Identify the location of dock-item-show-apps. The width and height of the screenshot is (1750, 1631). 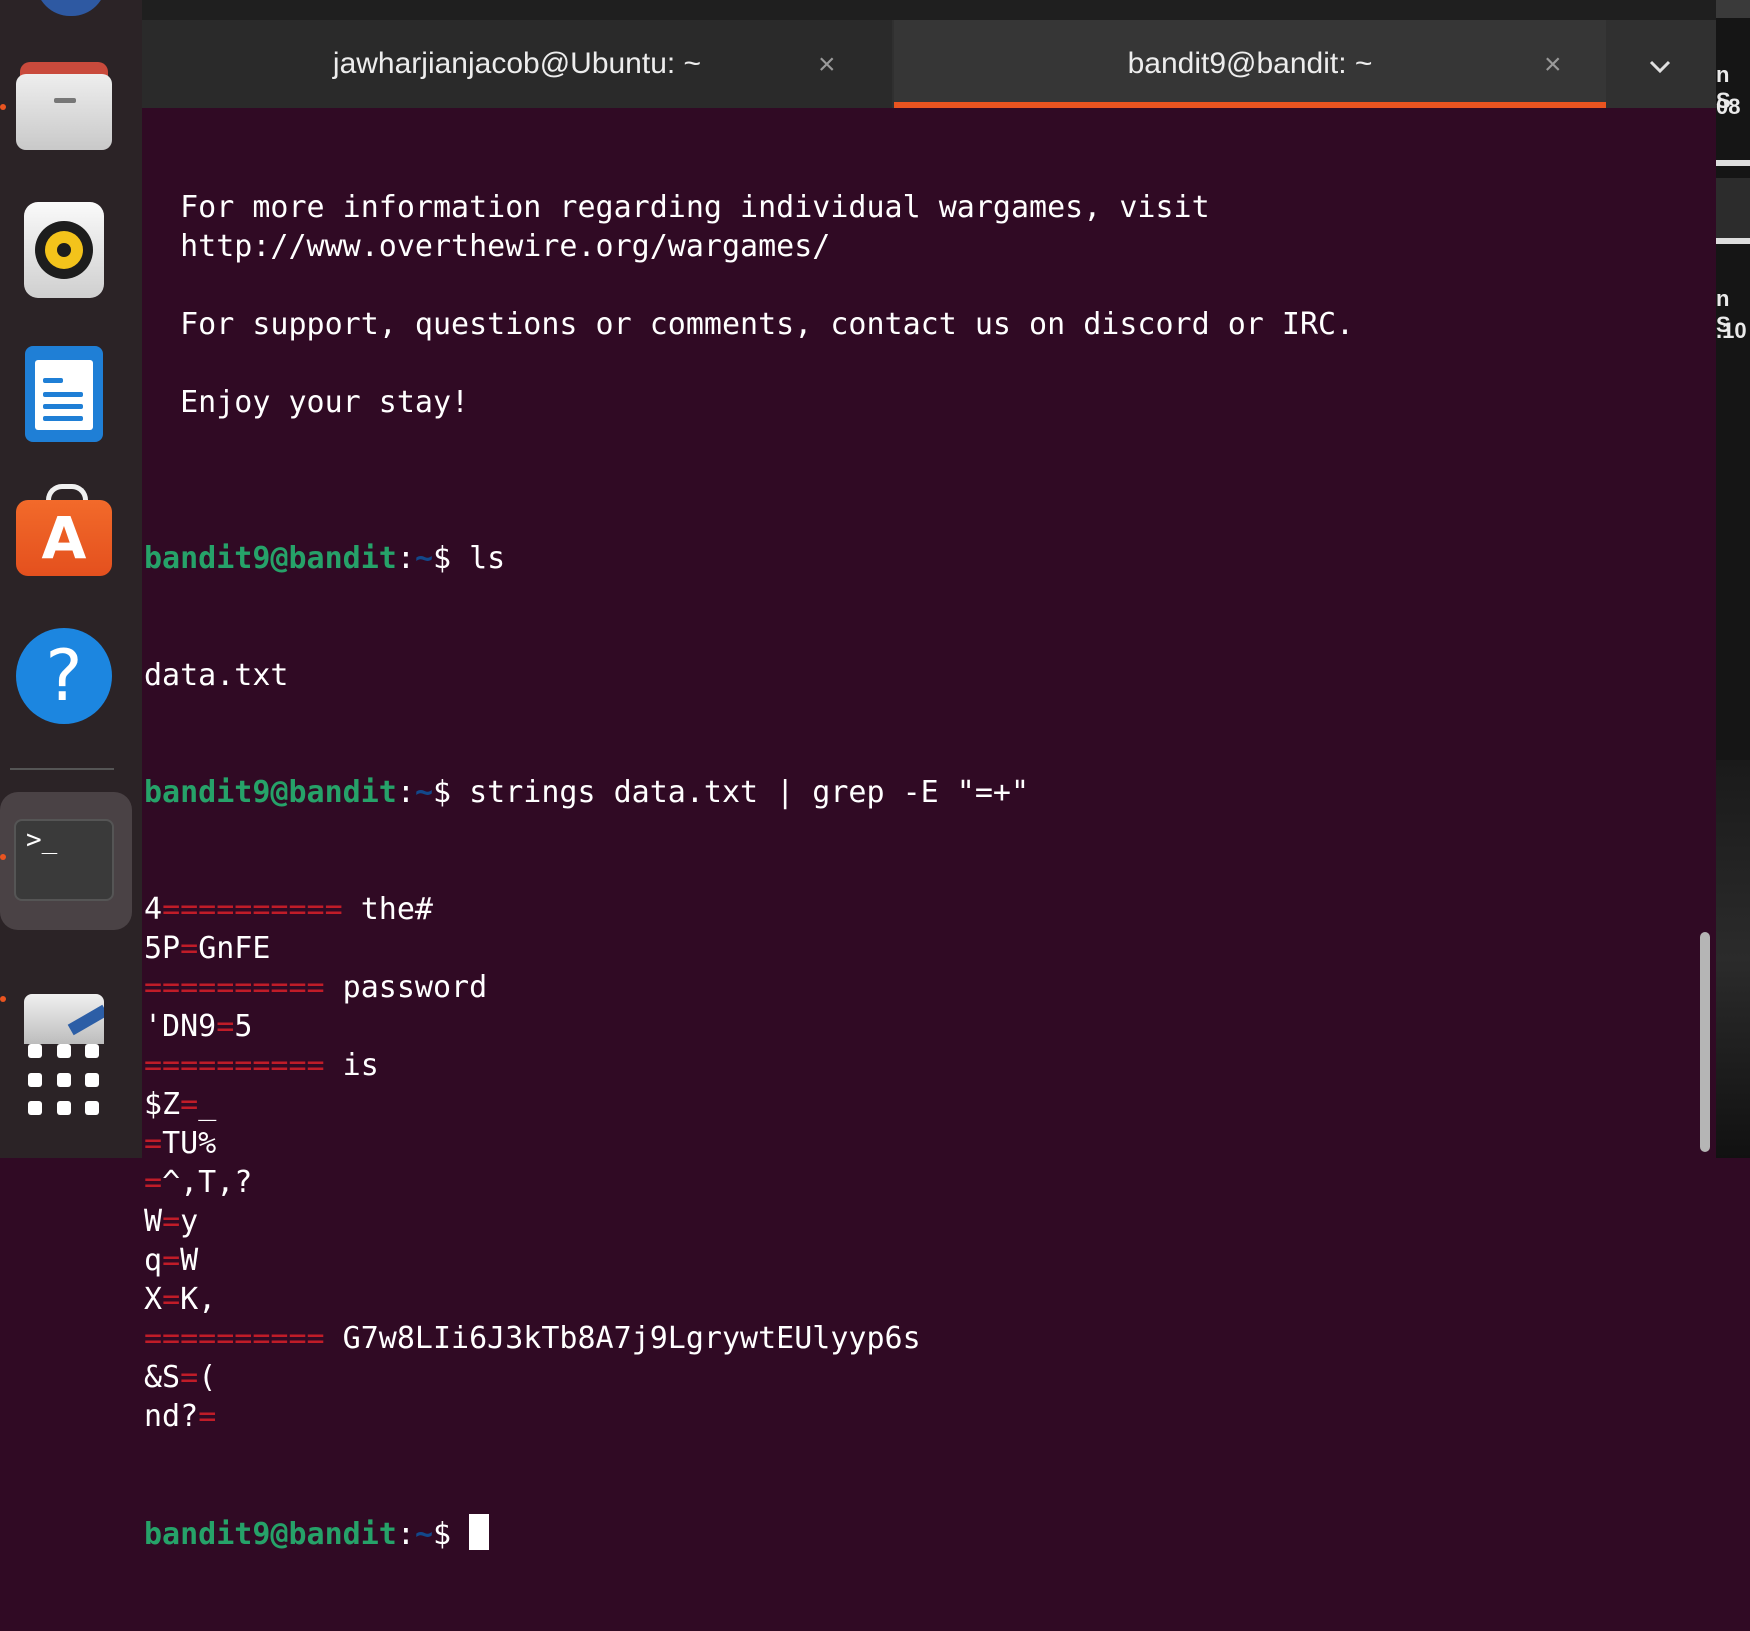
(64, 1080).